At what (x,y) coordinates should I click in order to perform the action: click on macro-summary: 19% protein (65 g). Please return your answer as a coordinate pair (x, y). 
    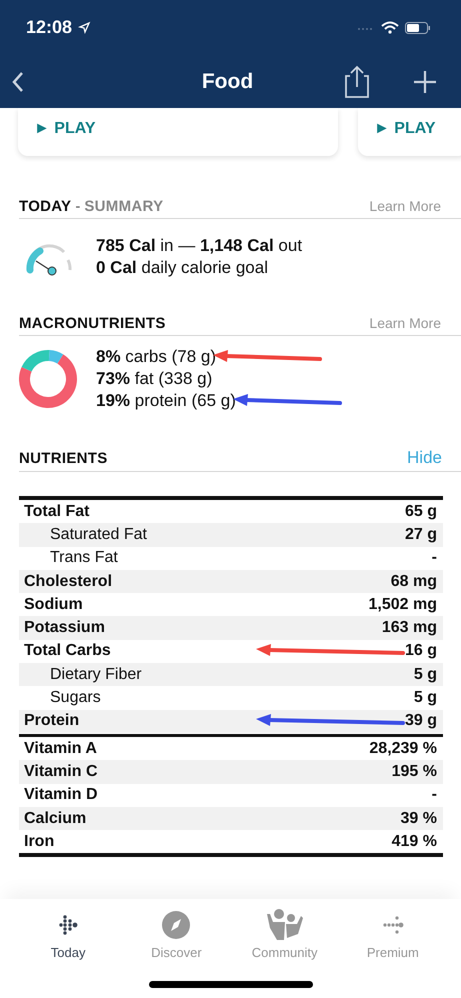
    Looking at the image, I should click on (166, 401).